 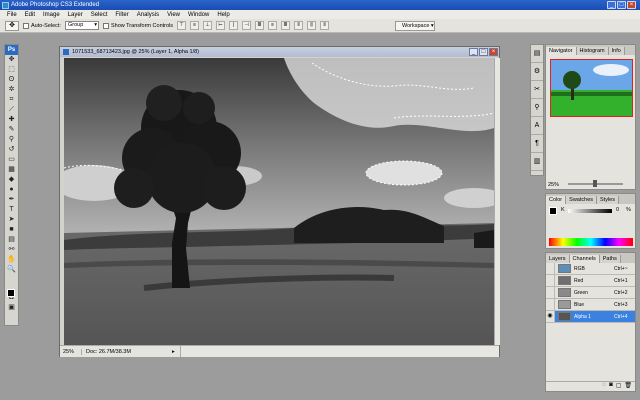 What do you see at coordinates (610, 259) in the screenshot?
I see `tab-paths: Paths` at bounding box center [610, 259].